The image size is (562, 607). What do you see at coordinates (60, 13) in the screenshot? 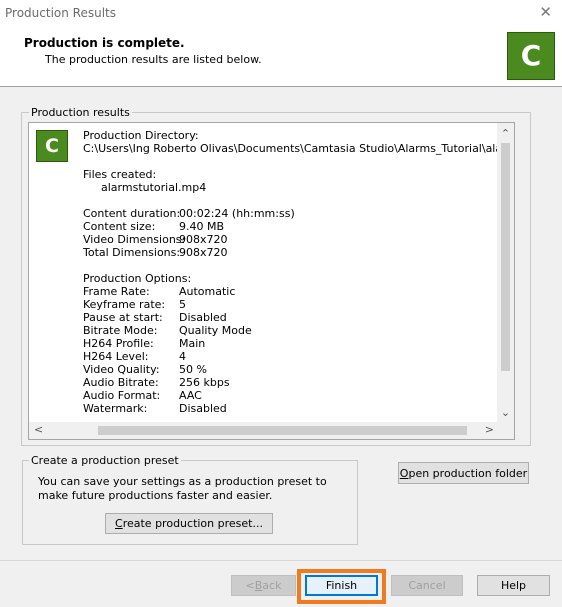
I see `window-title: Production Results` at bounding box center [60, 13].